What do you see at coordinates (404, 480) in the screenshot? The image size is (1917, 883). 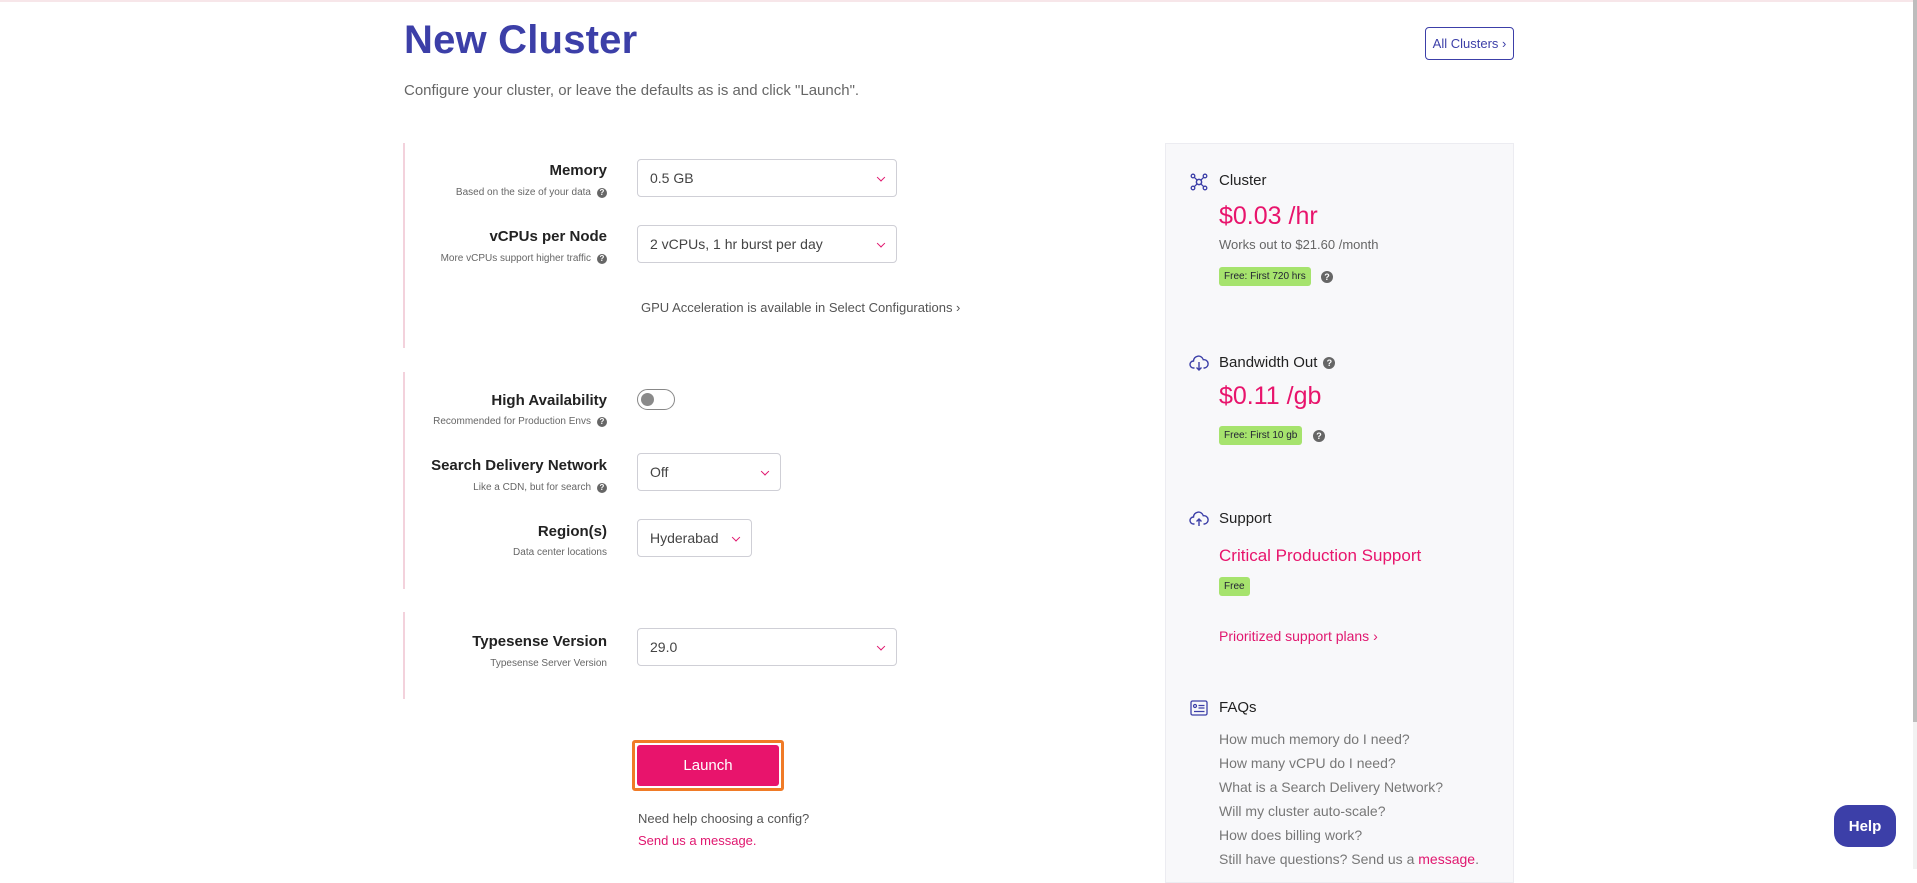 I see `section-divider-network` at bounding box center [404, 480].